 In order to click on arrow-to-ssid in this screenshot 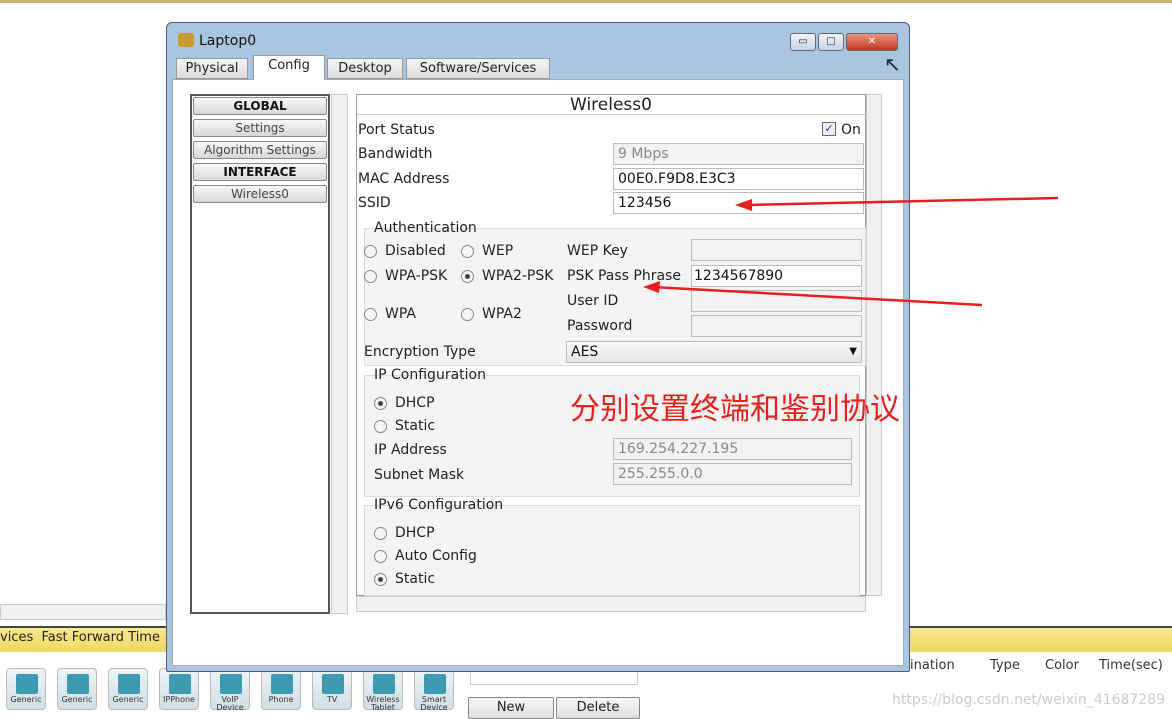, I will do `click(901, 201)`.